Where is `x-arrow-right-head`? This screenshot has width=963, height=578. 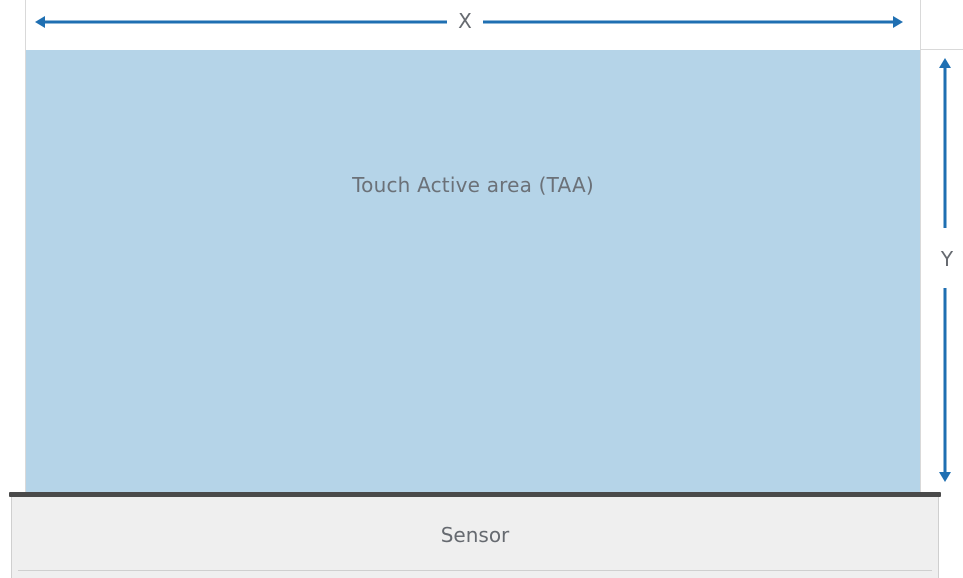 x-arrow-right-head is located at coordinates (898, 22).